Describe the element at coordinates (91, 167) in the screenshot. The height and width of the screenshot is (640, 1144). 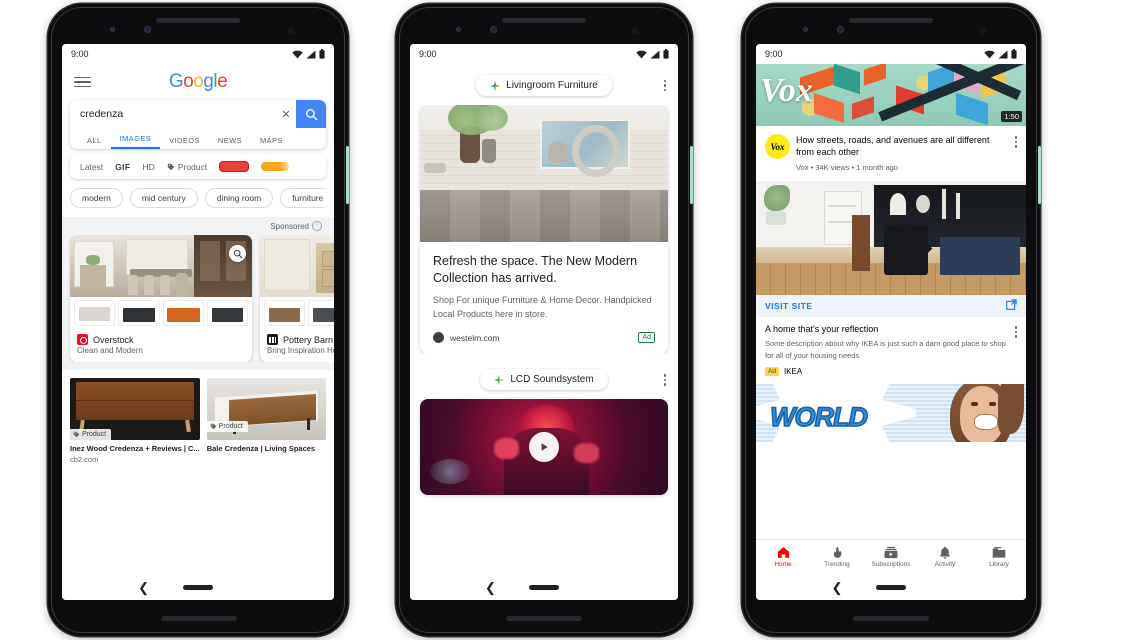
I see `filter-latest: Latest` at that location.